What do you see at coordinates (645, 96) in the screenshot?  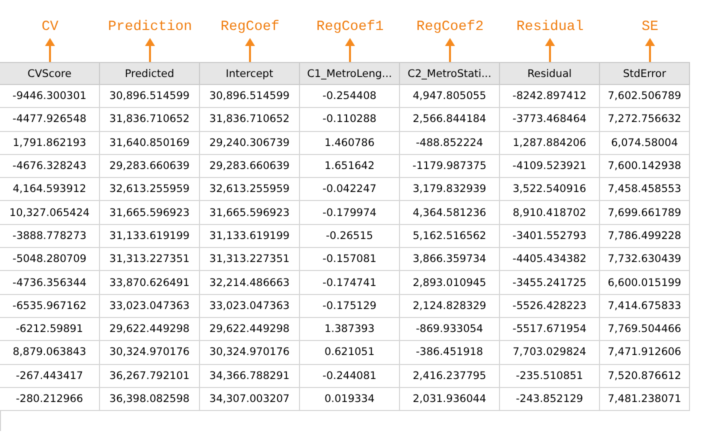 I see `table-cell: 7,602.506789` at bounding box center [645, 96].